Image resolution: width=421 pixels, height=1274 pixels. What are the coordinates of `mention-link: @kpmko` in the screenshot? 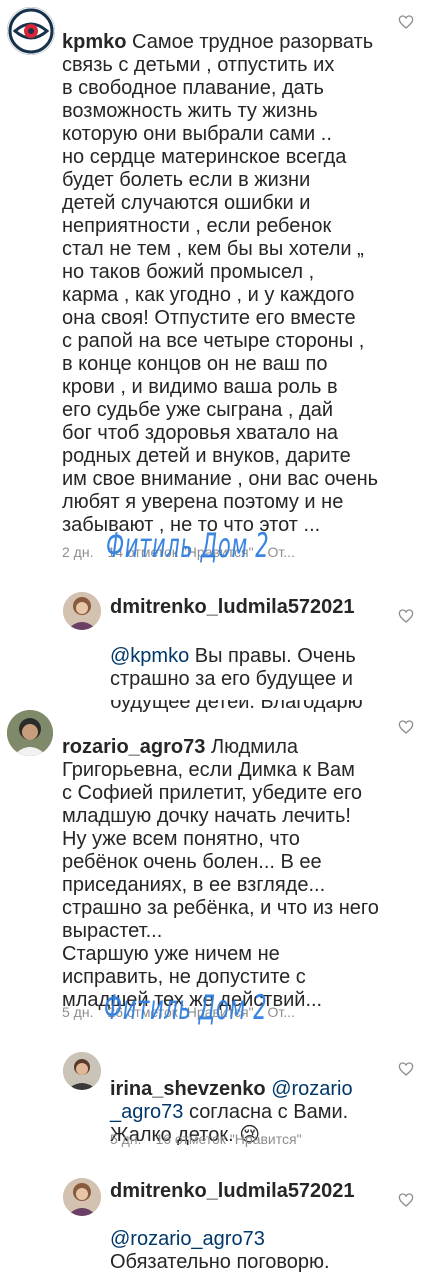 It's located at (149, 656).